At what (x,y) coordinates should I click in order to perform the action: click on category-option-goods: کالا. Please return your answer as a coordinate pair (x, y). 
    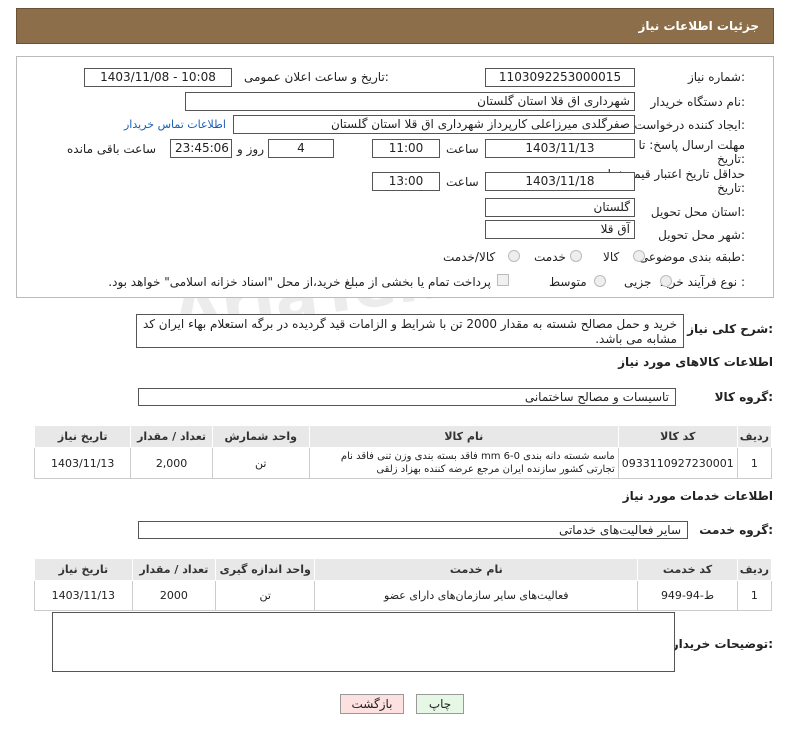
    Looking at the image, I should click on (611, 257).